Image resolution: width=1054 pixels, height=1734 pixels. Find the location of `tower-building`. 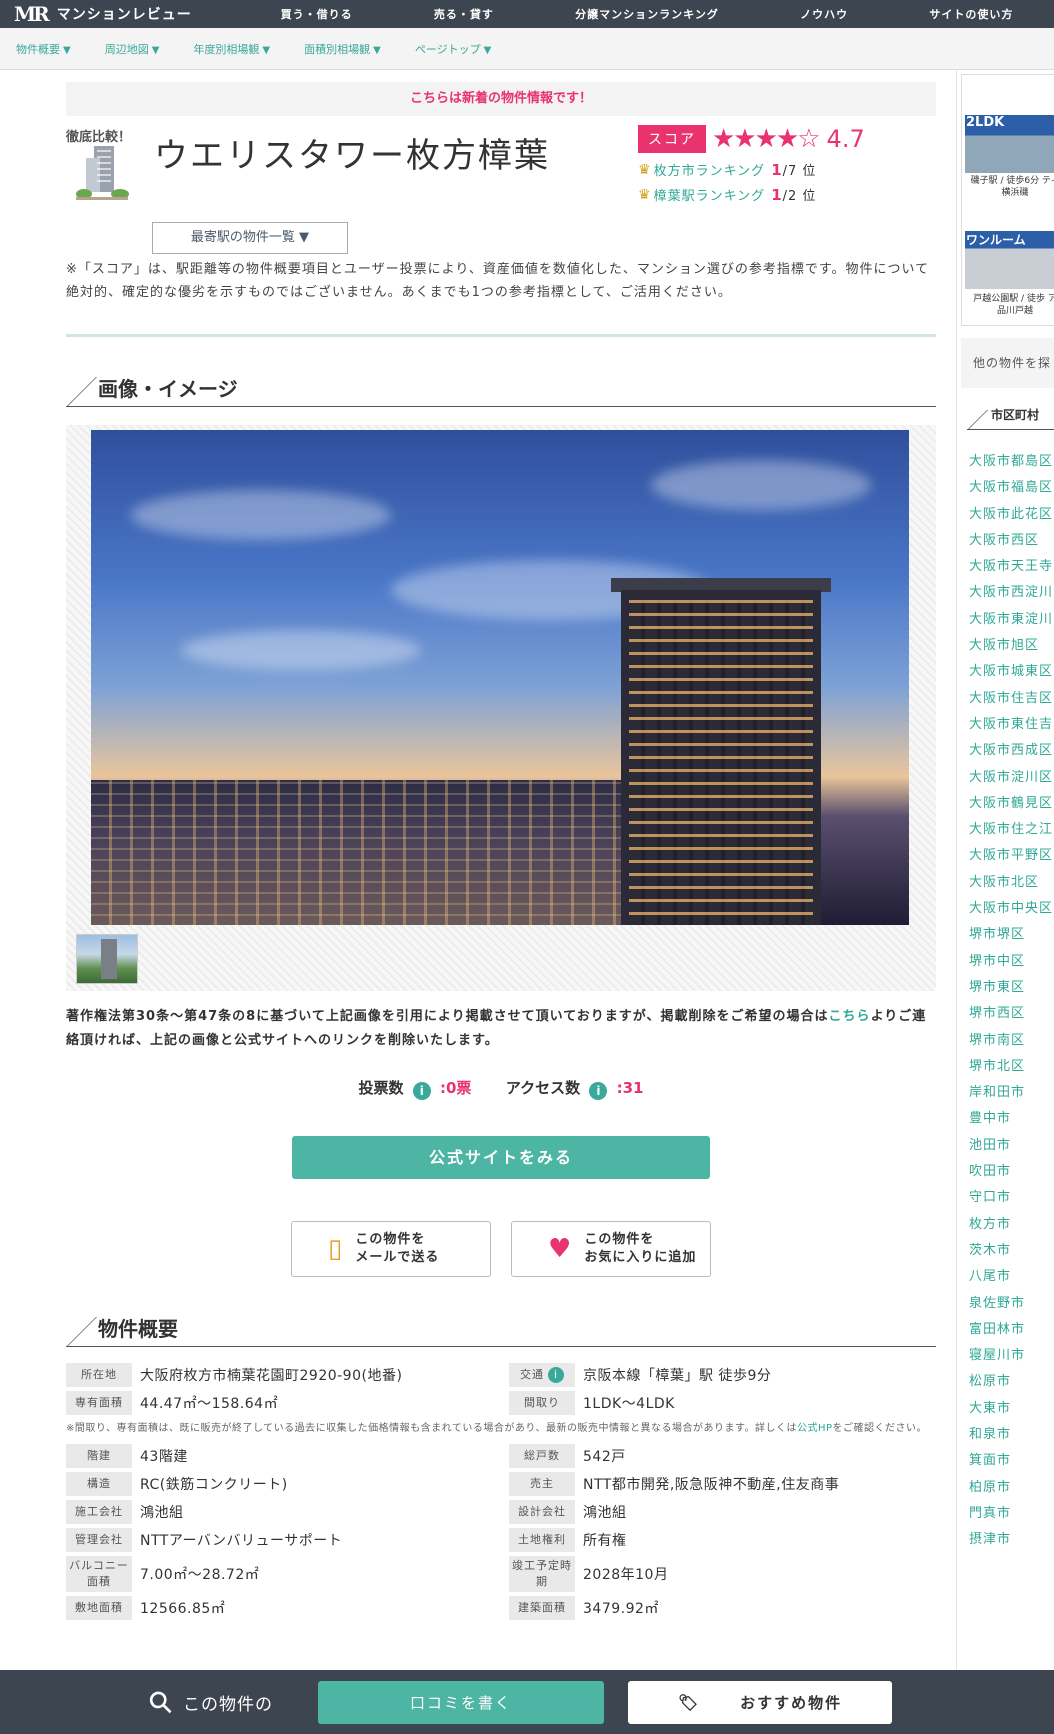

tower-building is located at coordinates (721, 757).